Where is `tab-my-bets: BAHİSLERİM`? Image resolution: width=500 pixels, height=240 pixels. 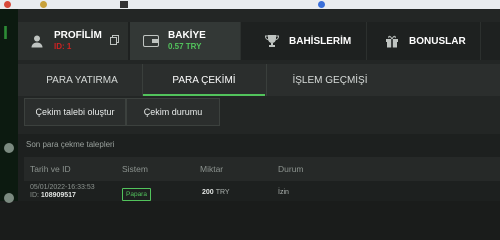
tab-my-bets: BAHİSLERİM is located at coordinates (303, 41).